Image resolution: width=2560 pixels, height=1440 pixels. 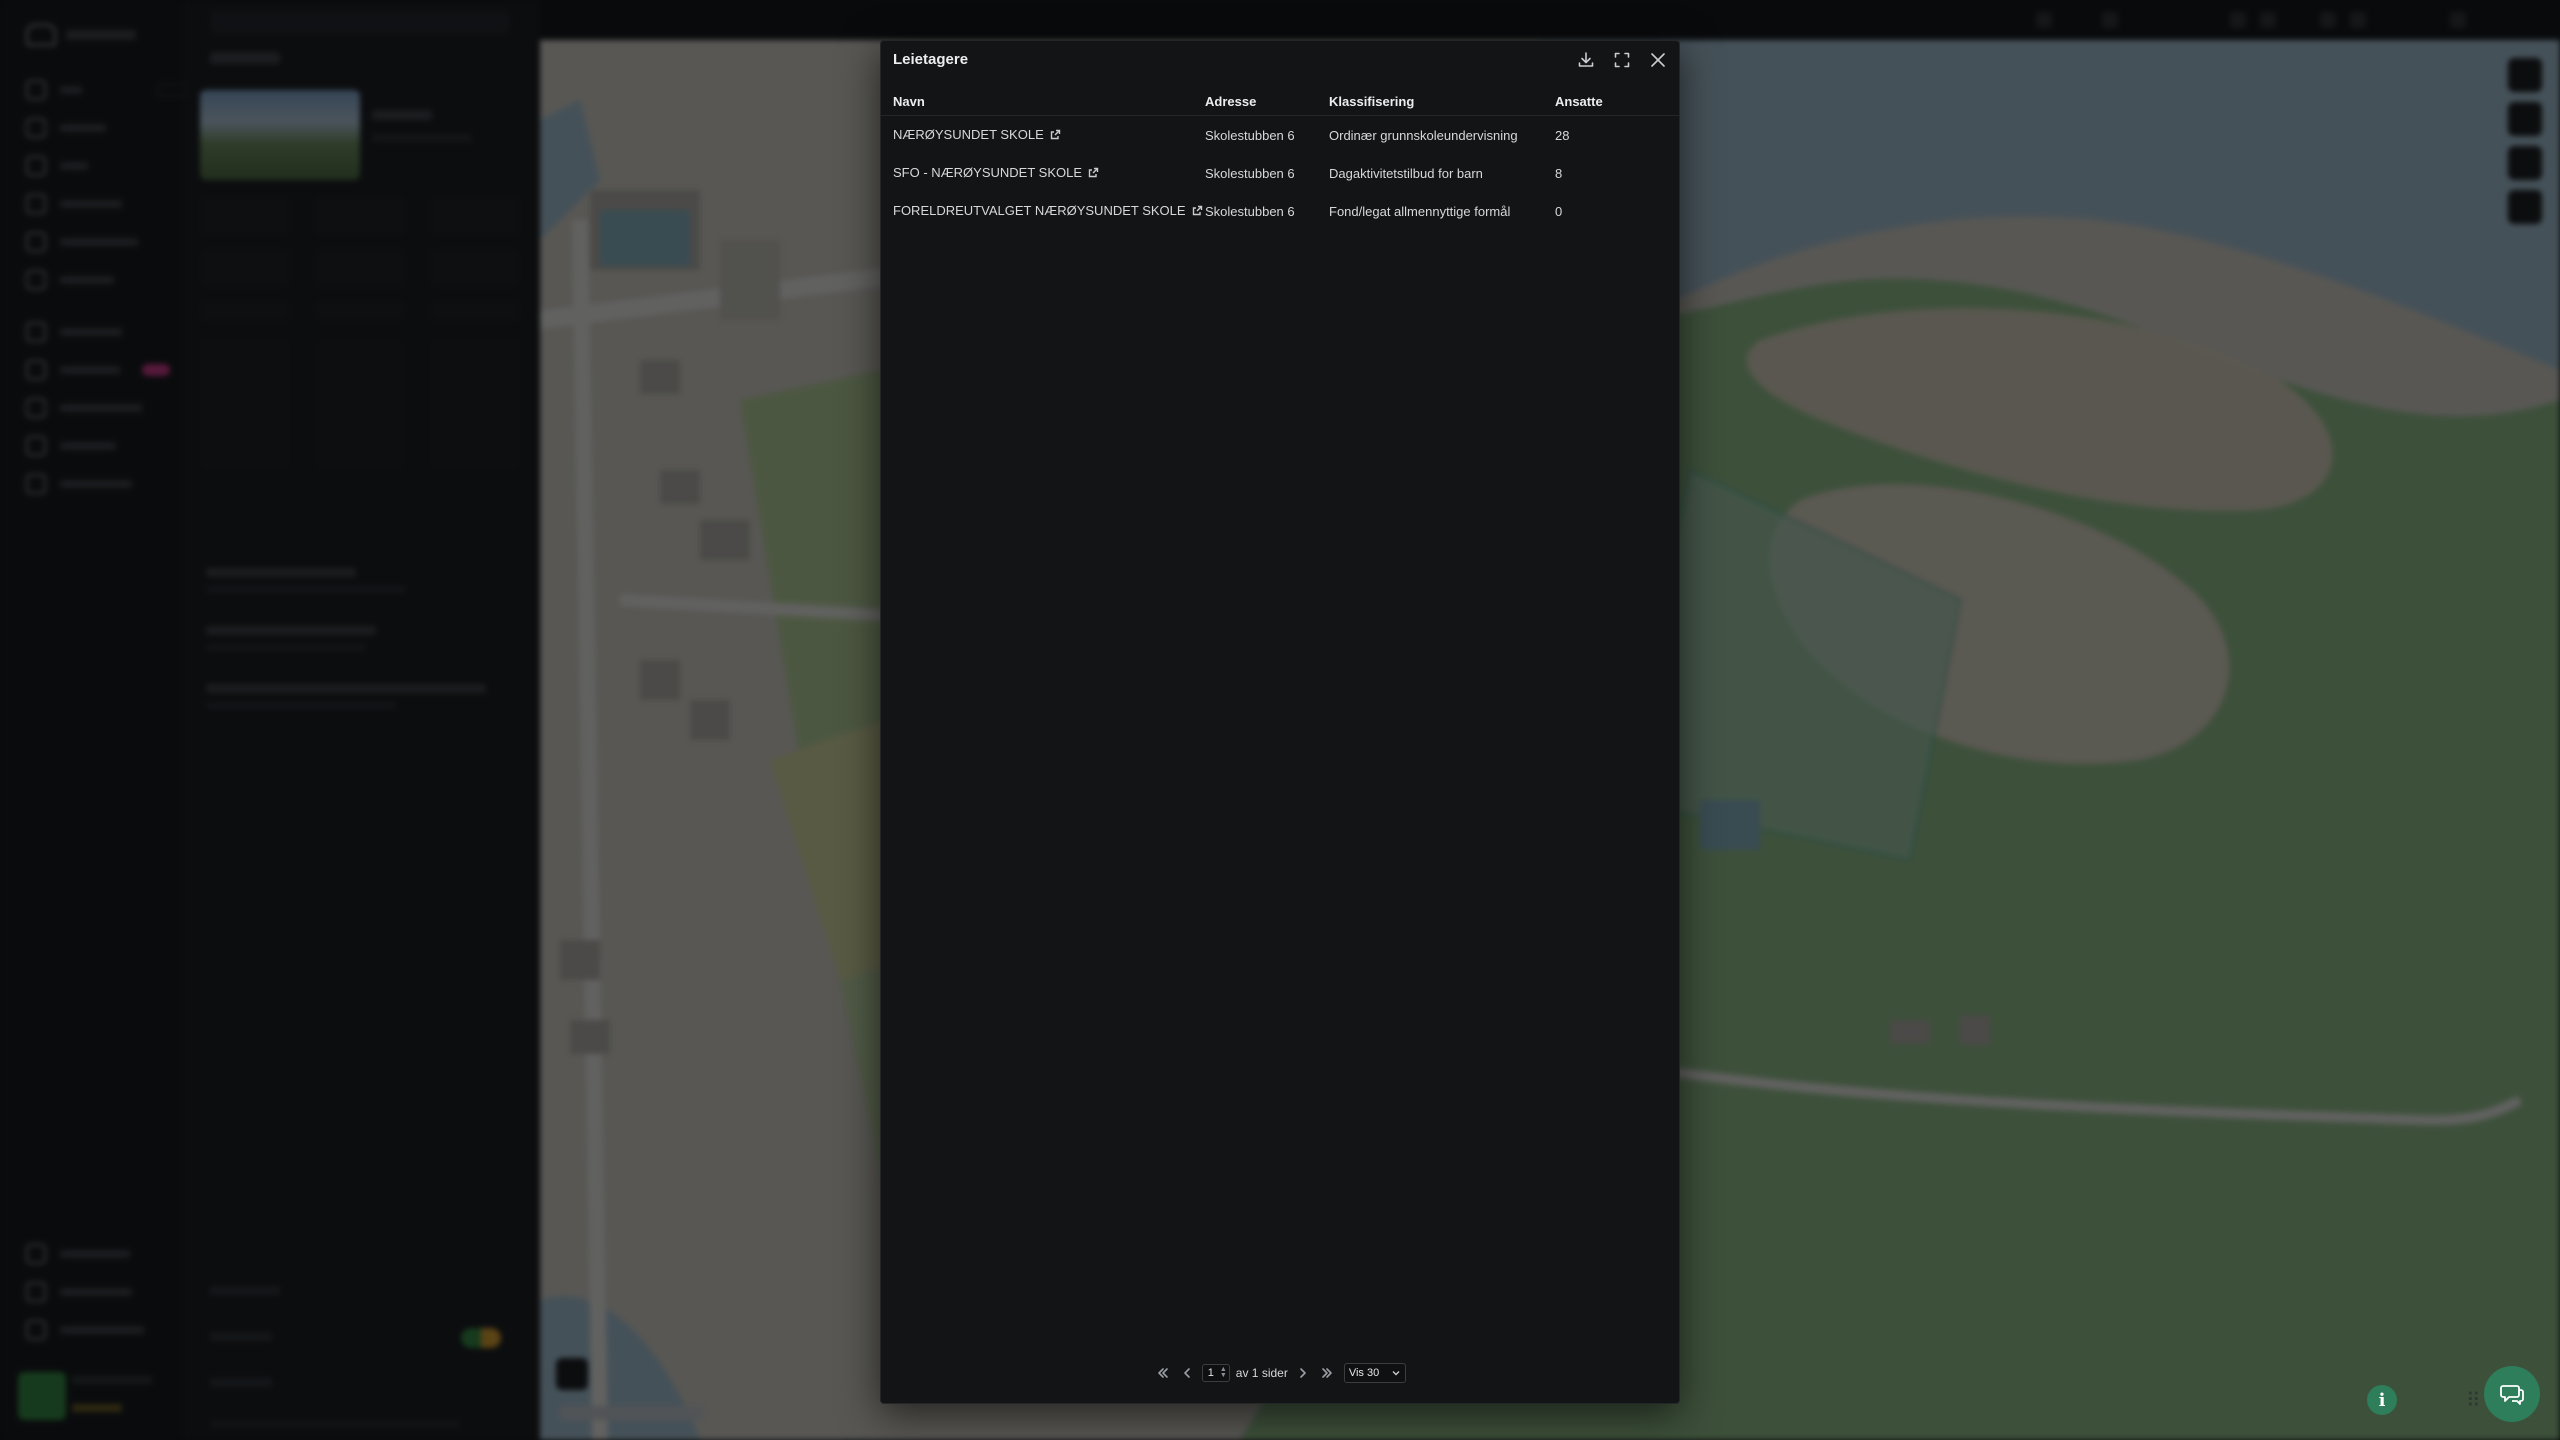 I want to click on chevron-down-icon, so click(x=1396, y=1373).